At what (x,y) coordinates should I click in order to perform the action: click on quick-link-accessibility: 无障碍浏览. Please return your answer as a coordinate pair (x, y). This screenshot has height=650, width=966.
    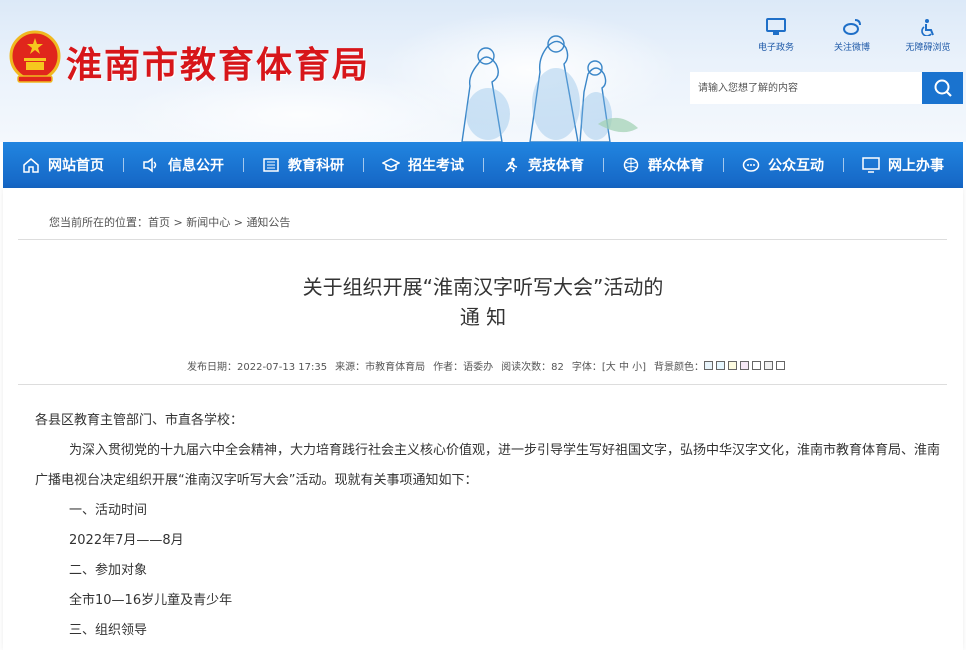
    Looking at the image, I should click on (928, 35).